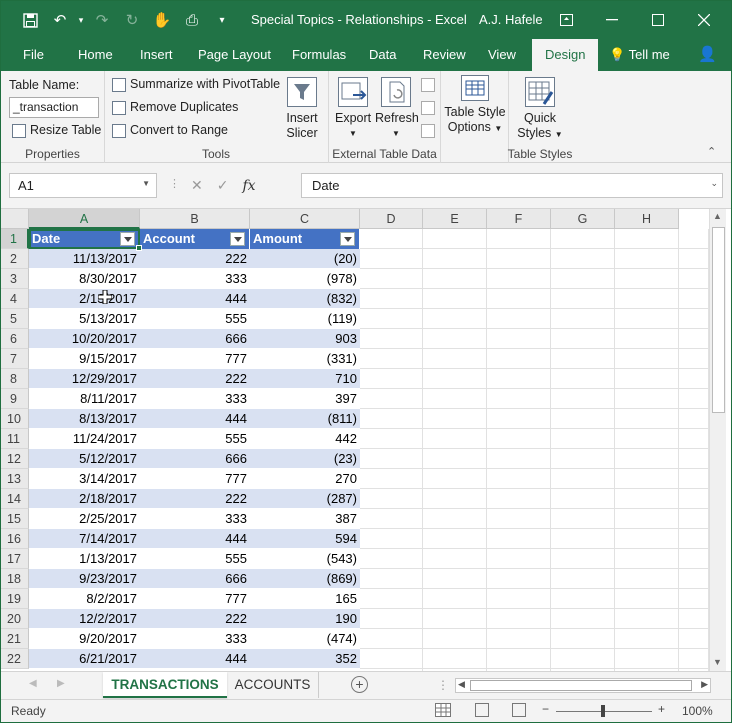 The image size is (732, 723). What do you see at coordinates (566, 20) in the screenshot?
I see `ribbon-display-options-icon` at bounding box center [566, 20].